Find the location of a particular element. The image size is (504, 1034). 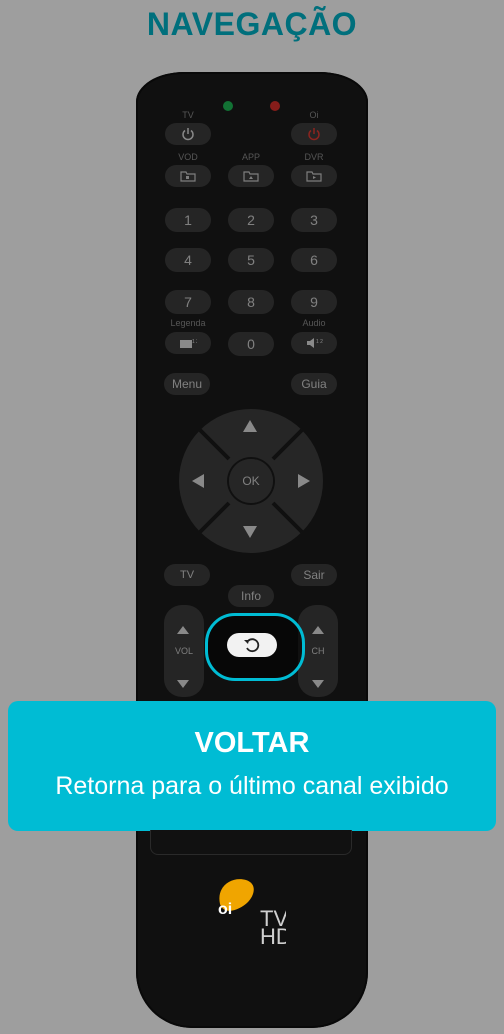

app-button is located at coordinates (251, 176).